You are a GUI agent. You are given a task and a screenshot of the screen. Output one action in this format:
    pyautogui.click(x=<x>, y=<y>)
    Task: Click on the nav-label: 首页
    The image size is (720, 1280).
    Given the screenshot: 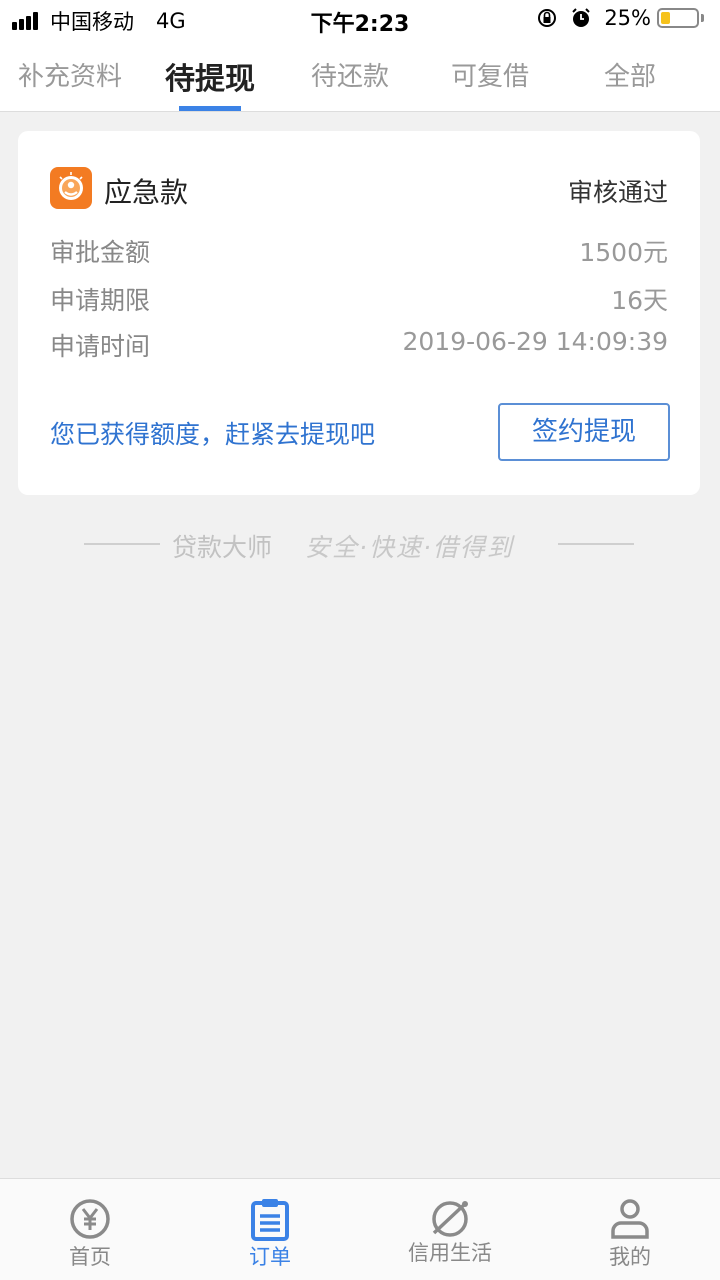 What is the action you would take?
    pyautogui.click(x=90, y=1257)
    